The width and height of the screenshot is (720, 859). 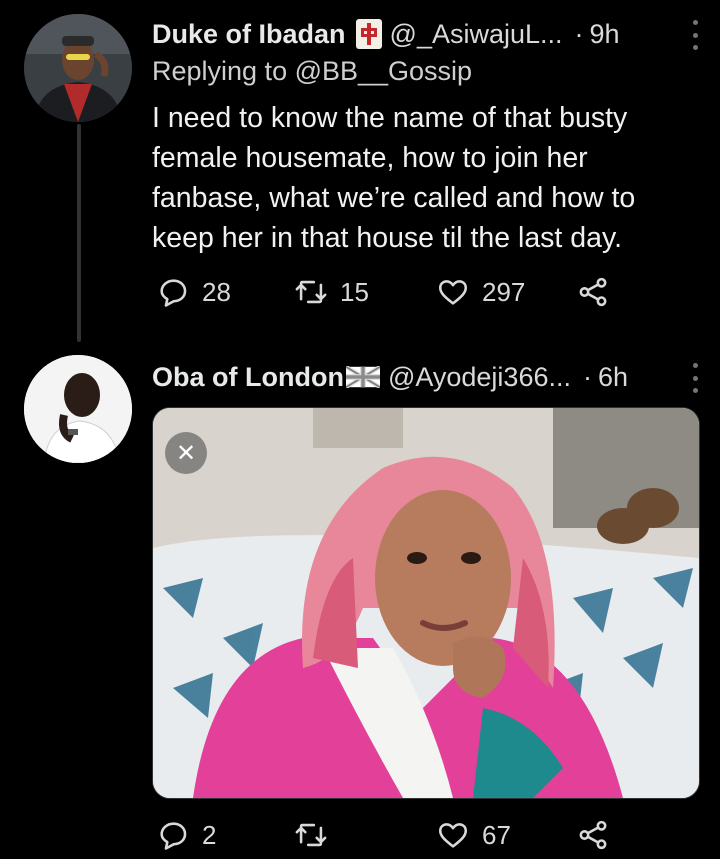 What do you see at coordinates (480, 292) in the screenshot?
I see `like-button: 297` at bounding box center [480, 292].